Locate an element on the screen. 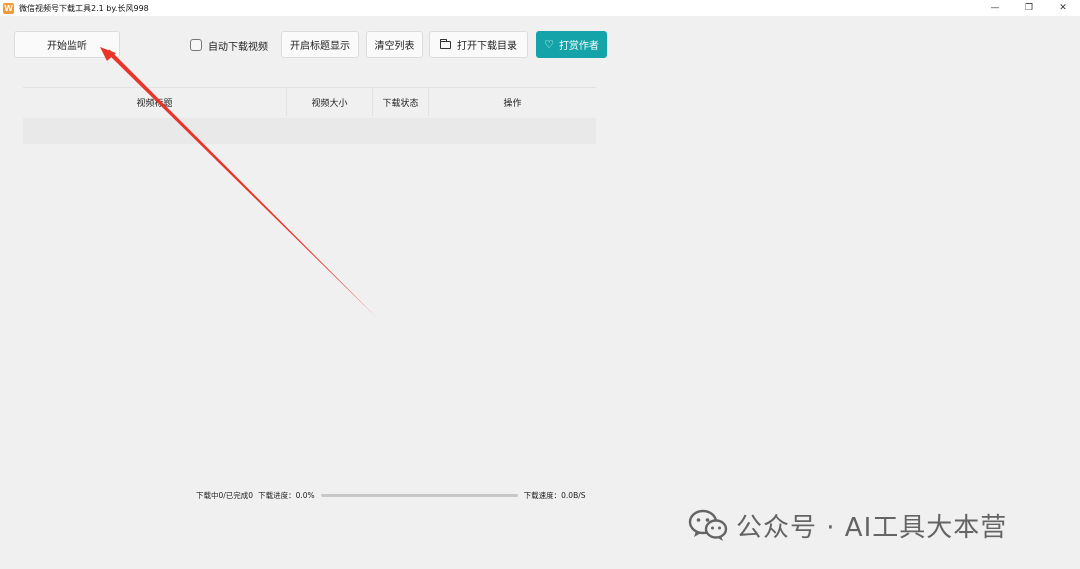 The width and height of the screenshot is (1080, 569). arrow-shaft is located at coordinates (241, 183).